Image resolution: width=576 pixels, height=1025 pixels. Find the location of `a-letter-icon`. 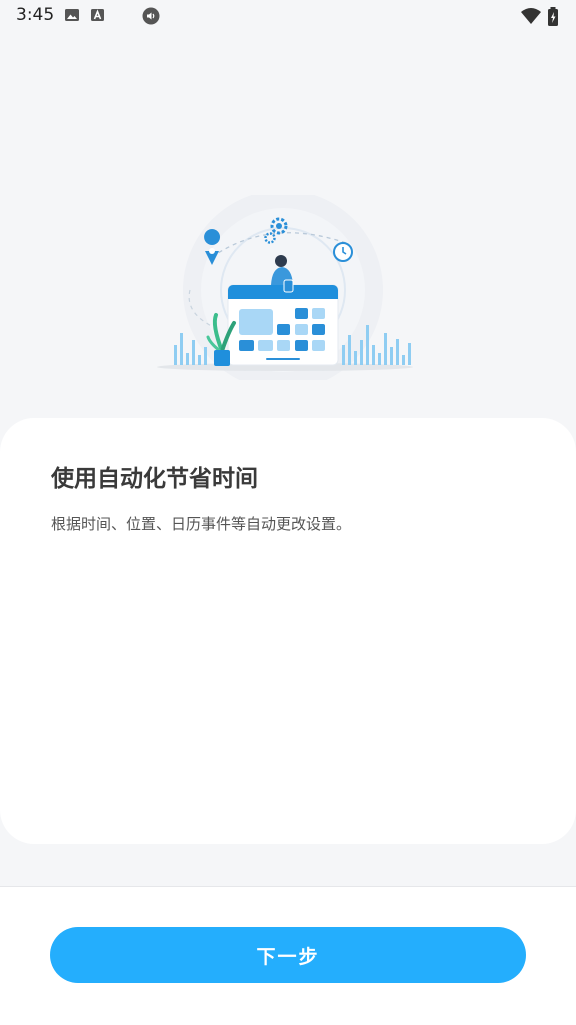

a-letter-icon is located at coordinates (97, 15).